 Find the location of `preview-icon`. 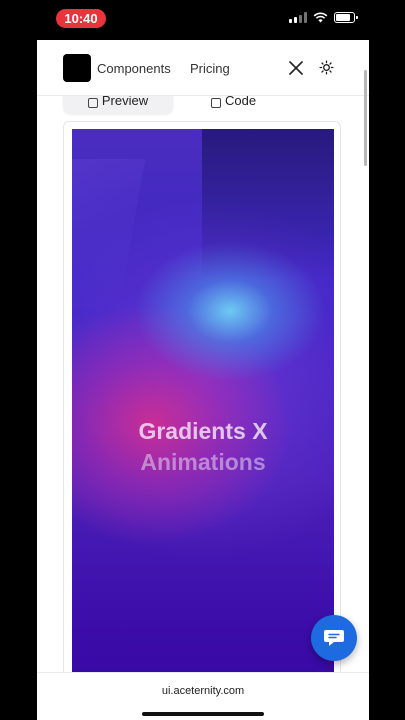

preview-icon is located at coordinates (92, 103).